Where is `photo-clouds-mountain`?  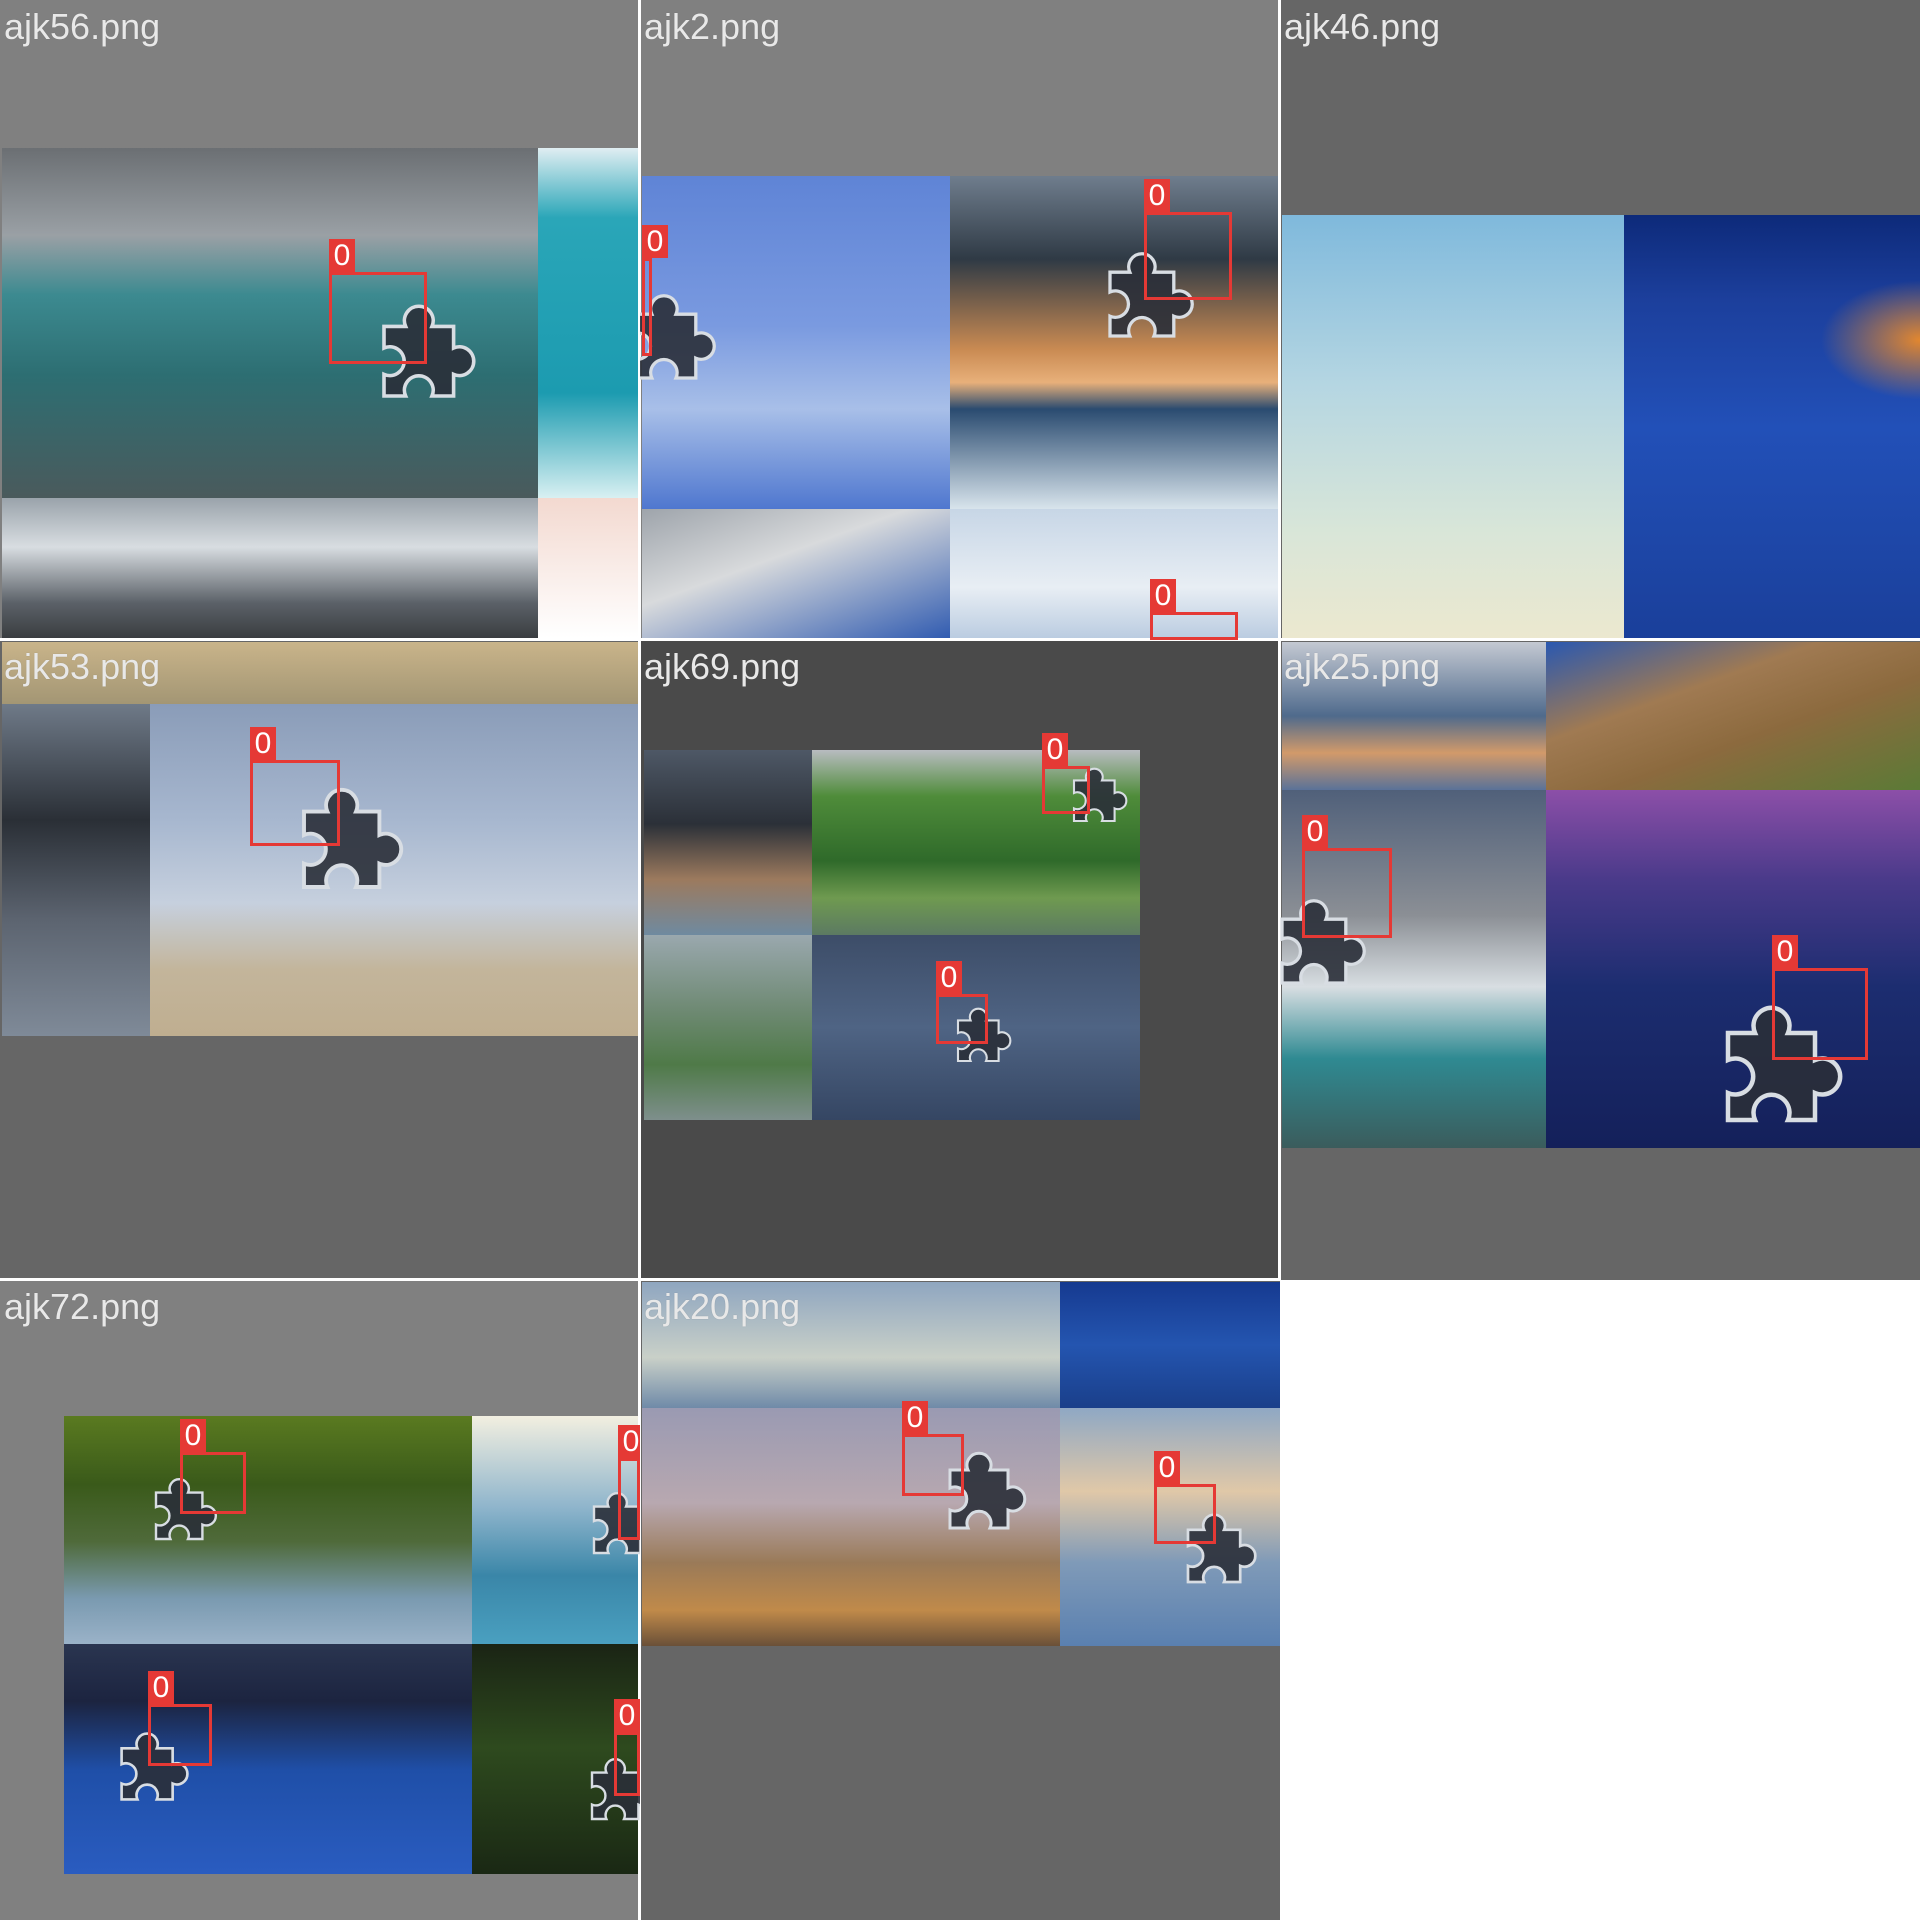 photo-clouds-mountain is located at coordinates (270, 568).